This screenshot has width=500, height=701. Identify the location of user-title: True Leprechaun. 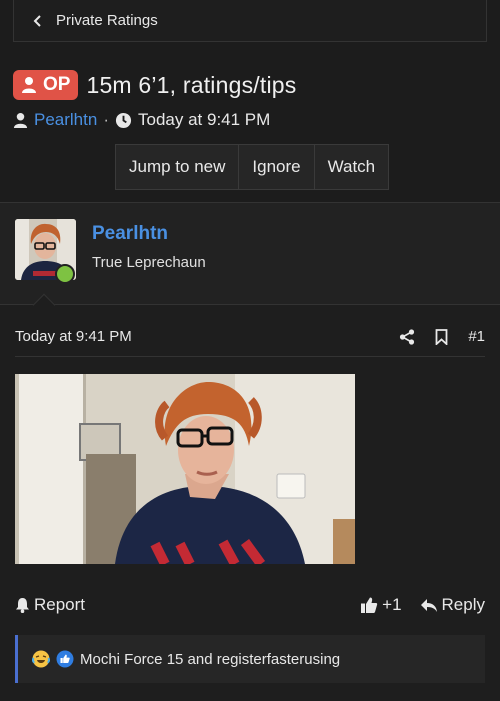
(149, 262).